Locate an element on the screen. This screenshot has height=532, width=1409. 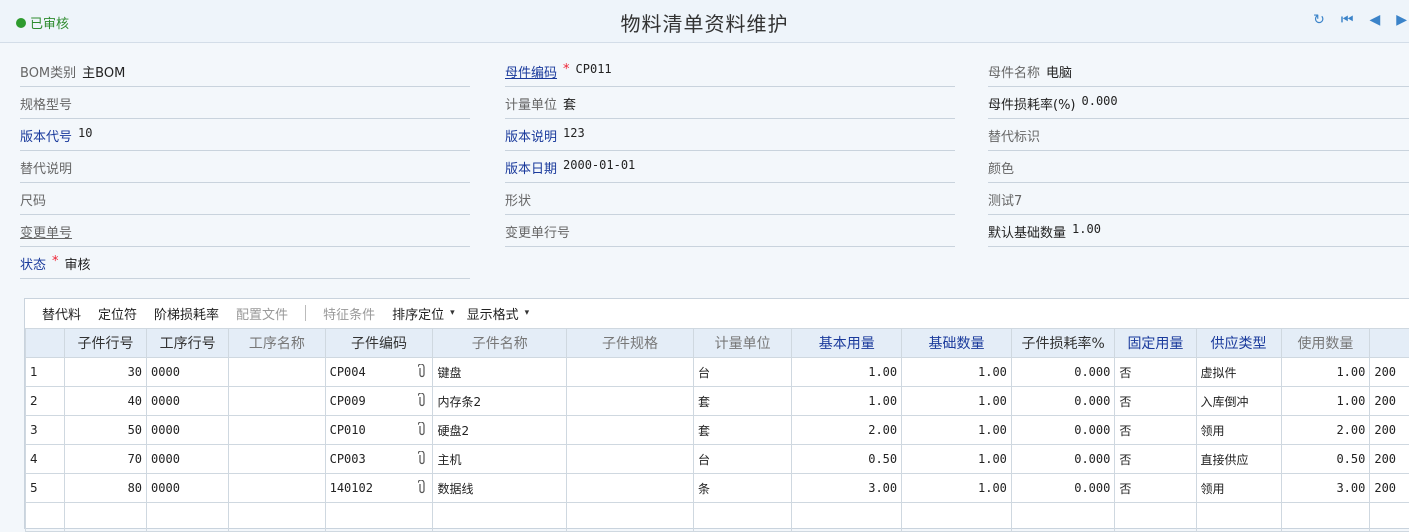
child-line-cell: 40 is located at coordinates (105, 401).